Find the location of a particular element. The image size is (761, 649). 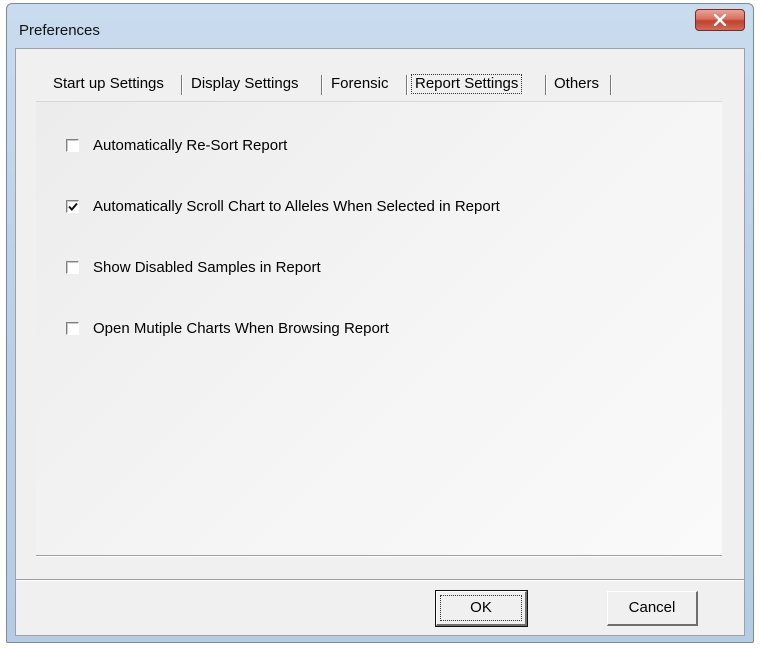

option-label: Open Mutiple Charts When Browsing Report is located at coordinates (241, 328).